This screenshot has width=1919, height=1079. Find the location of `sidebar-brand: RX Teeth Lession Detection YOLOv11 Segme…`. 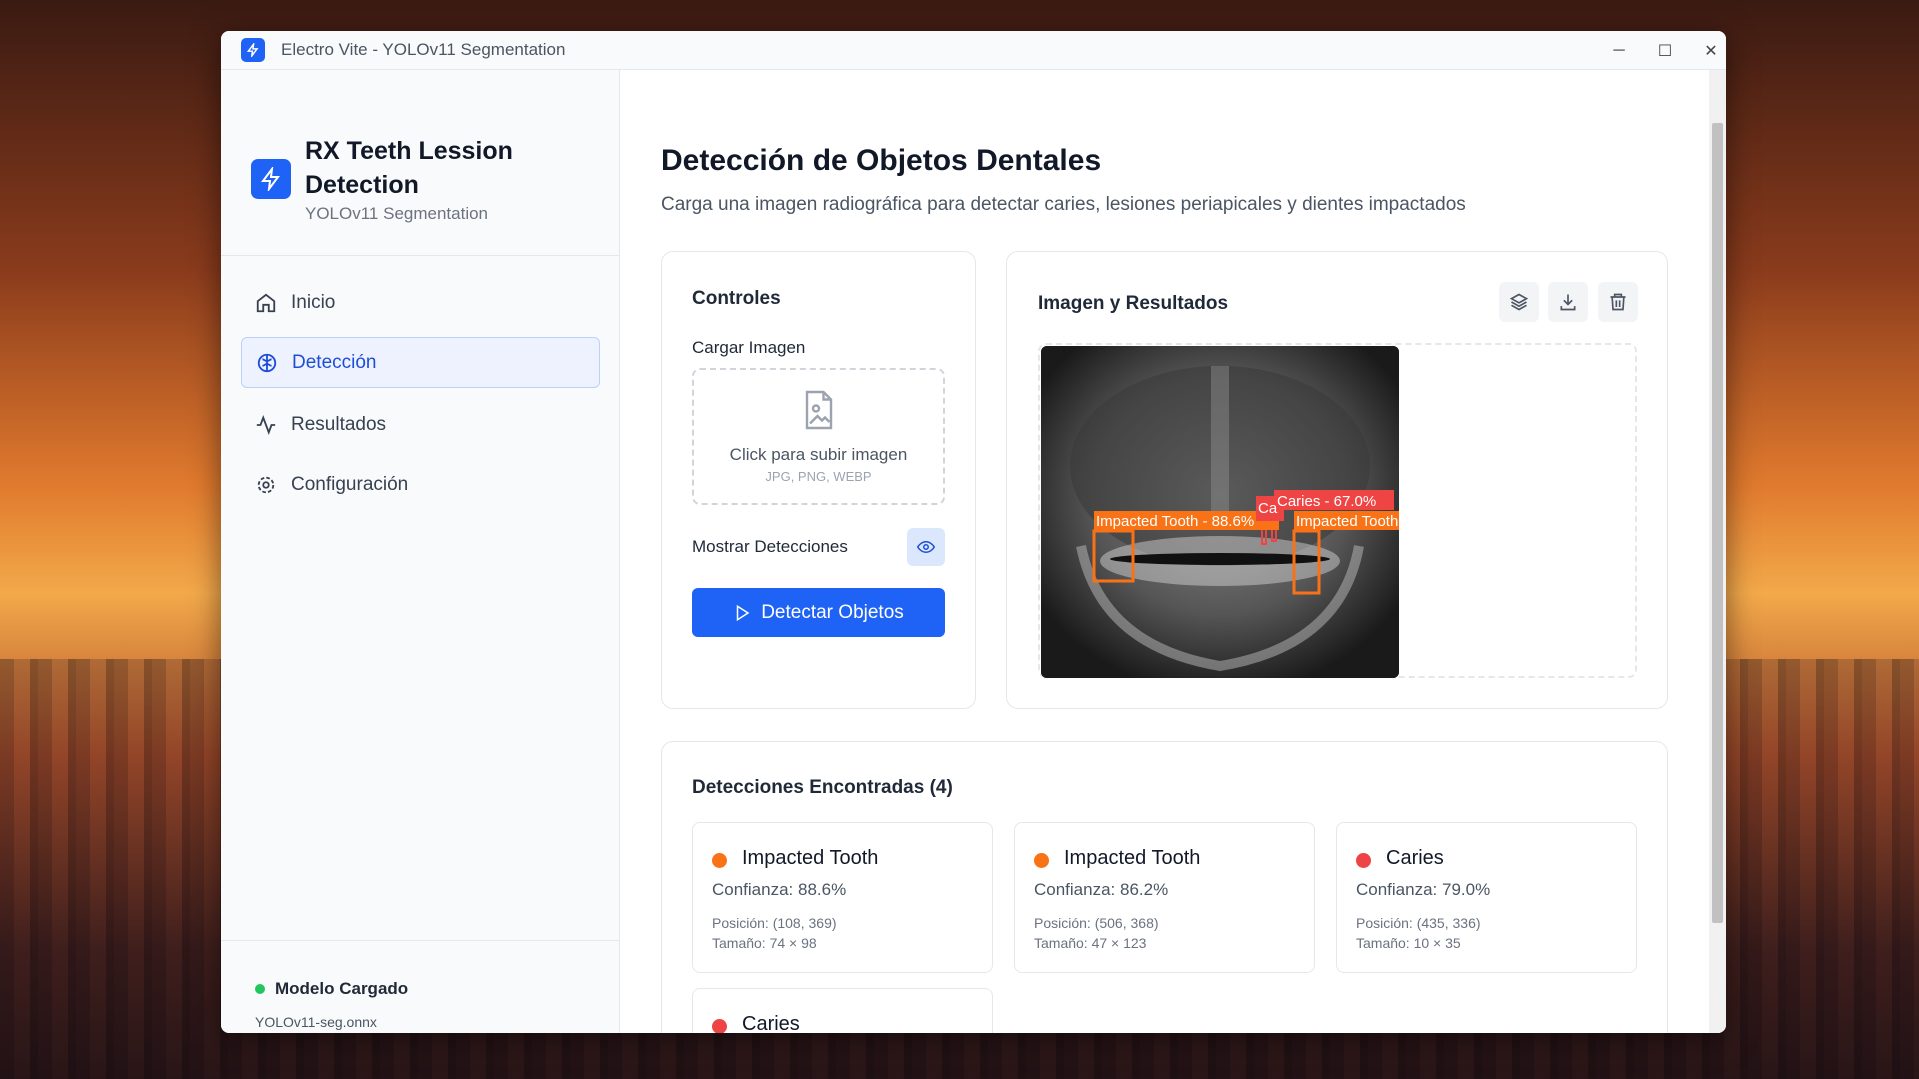

sidebar-brand: RX Teeth Lession Detection YOLOv11 Segme… is located at coordinates (420, 163).